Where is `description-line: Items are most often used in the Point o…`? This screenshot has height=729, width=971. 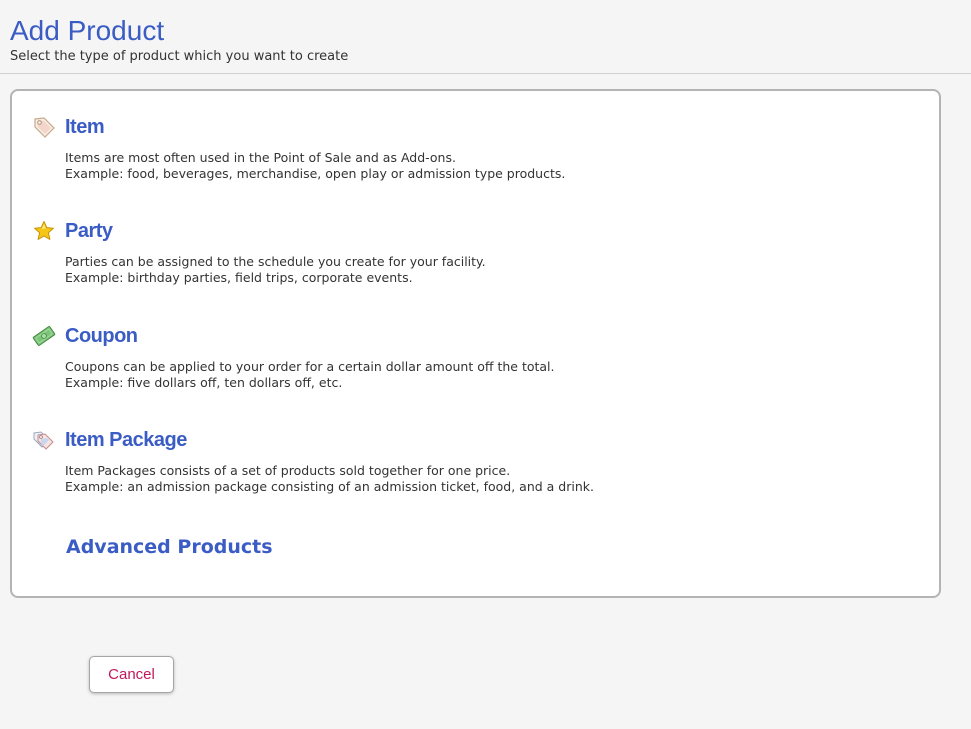 description-line: Items are most often used in the Point o… is located at coordinates (260, 157).